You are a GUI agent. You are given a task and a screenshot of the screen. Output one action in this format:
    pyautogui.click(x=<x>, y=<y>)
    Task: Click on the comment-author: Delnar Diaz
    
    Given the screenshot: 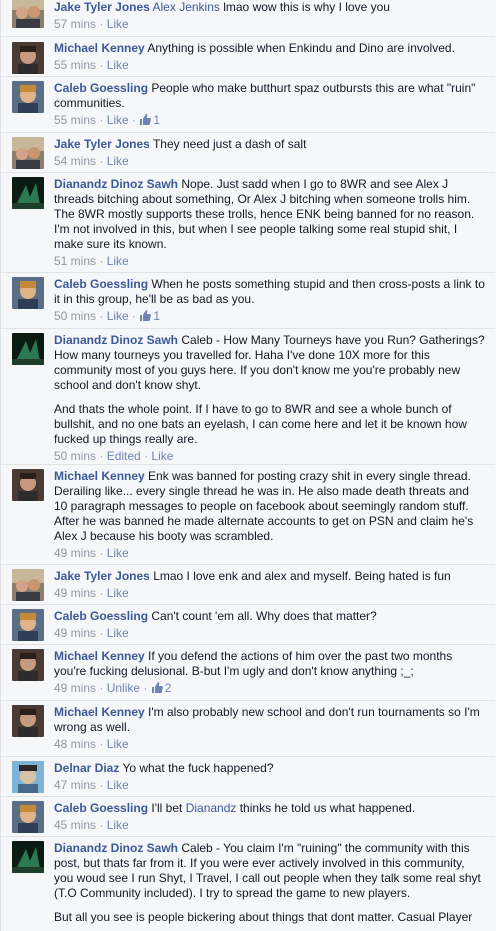 What is the action you would take?
    pyautogui.click(x=86, y=768)
    